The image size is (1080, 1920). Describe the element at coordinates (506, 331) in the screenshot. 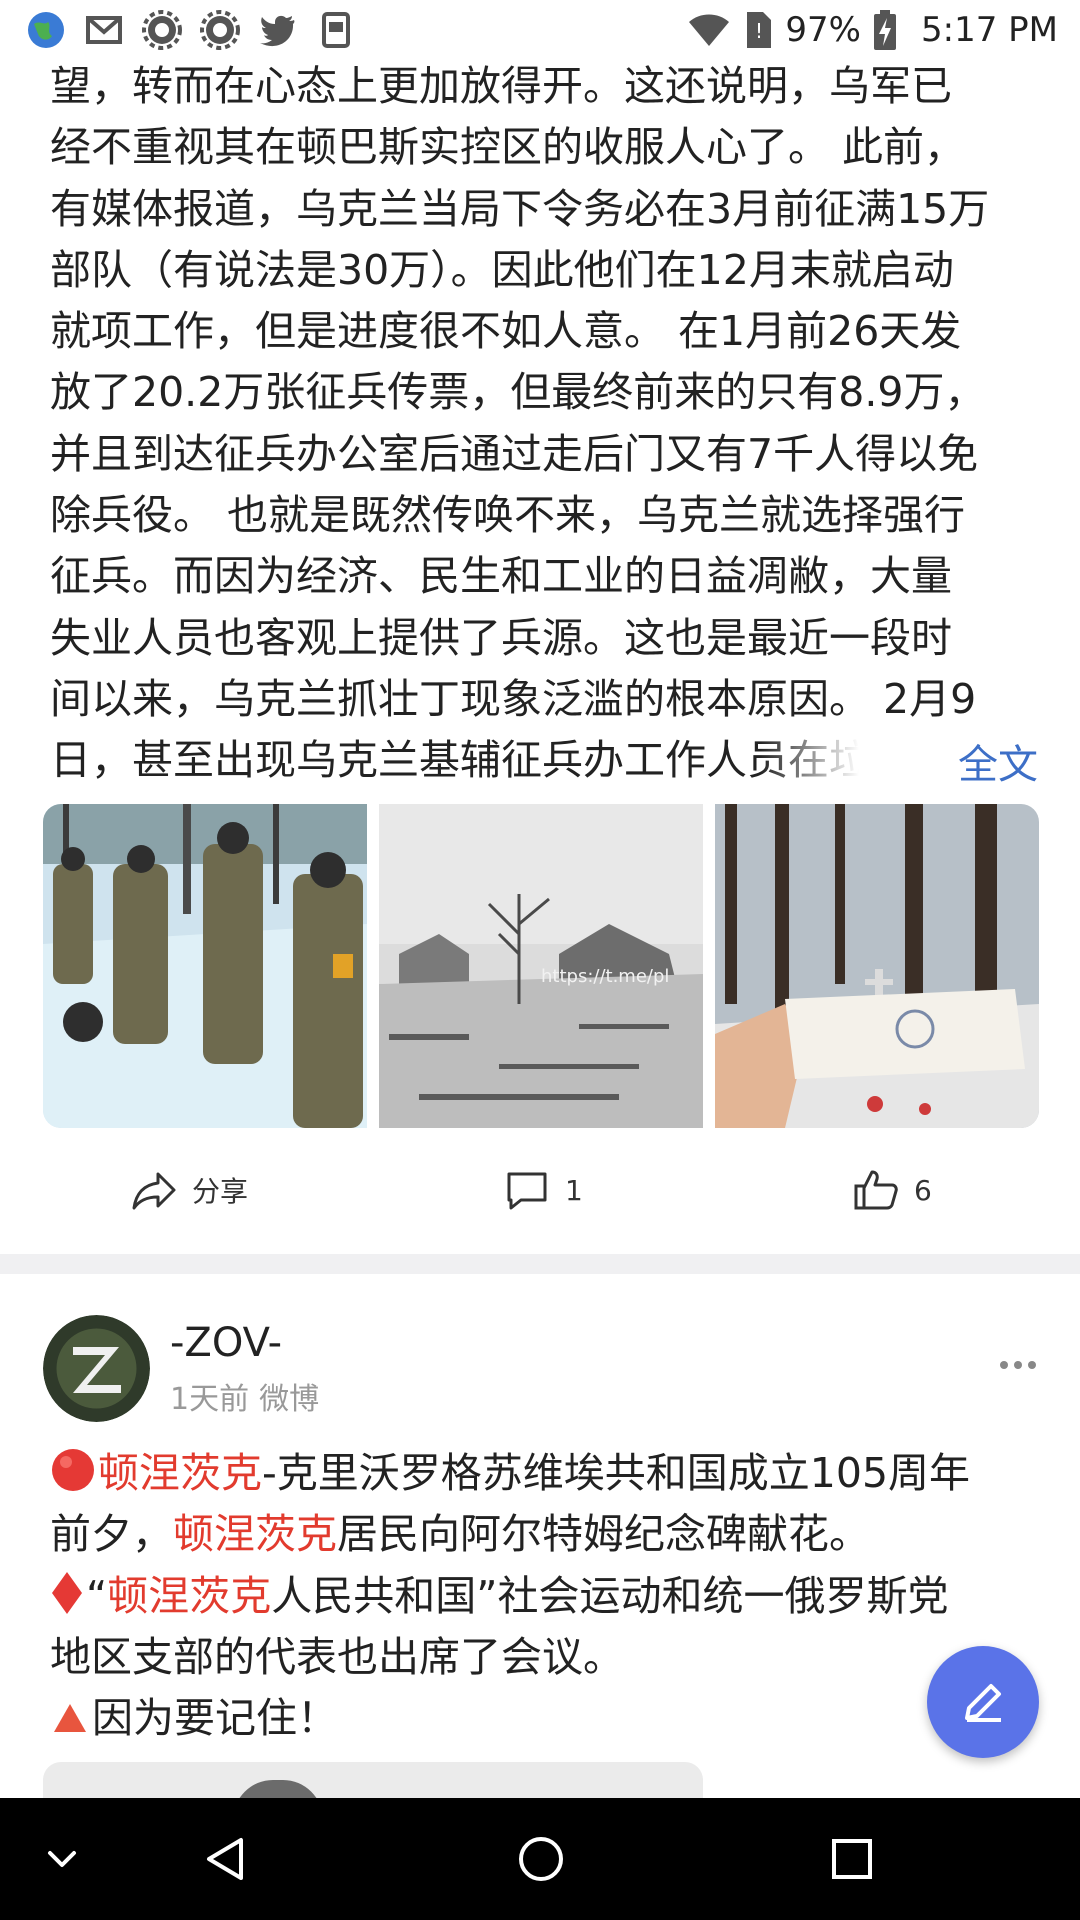

I see `text-line: 就项工作，但是进度很不如人意。 在1月前26天发` at that location.